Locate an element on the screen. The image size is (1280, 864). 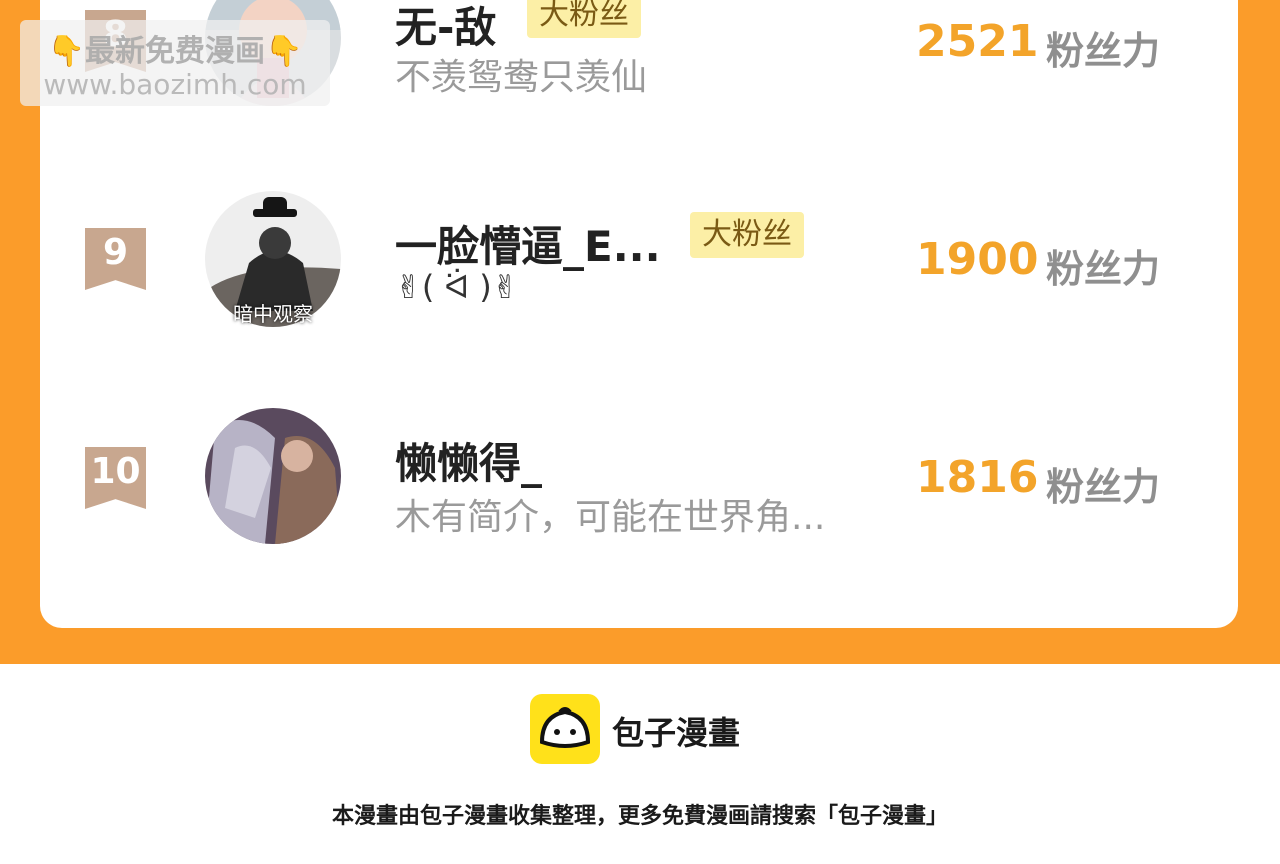
user-name: 懒懒得_ is located at coordinates (468, 460).